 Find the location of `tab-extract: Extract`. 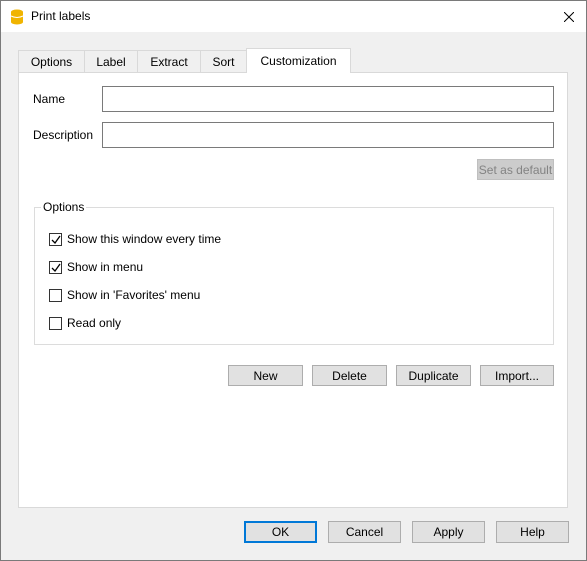

tab-extract: Extract is located at coordinates (169, 61).